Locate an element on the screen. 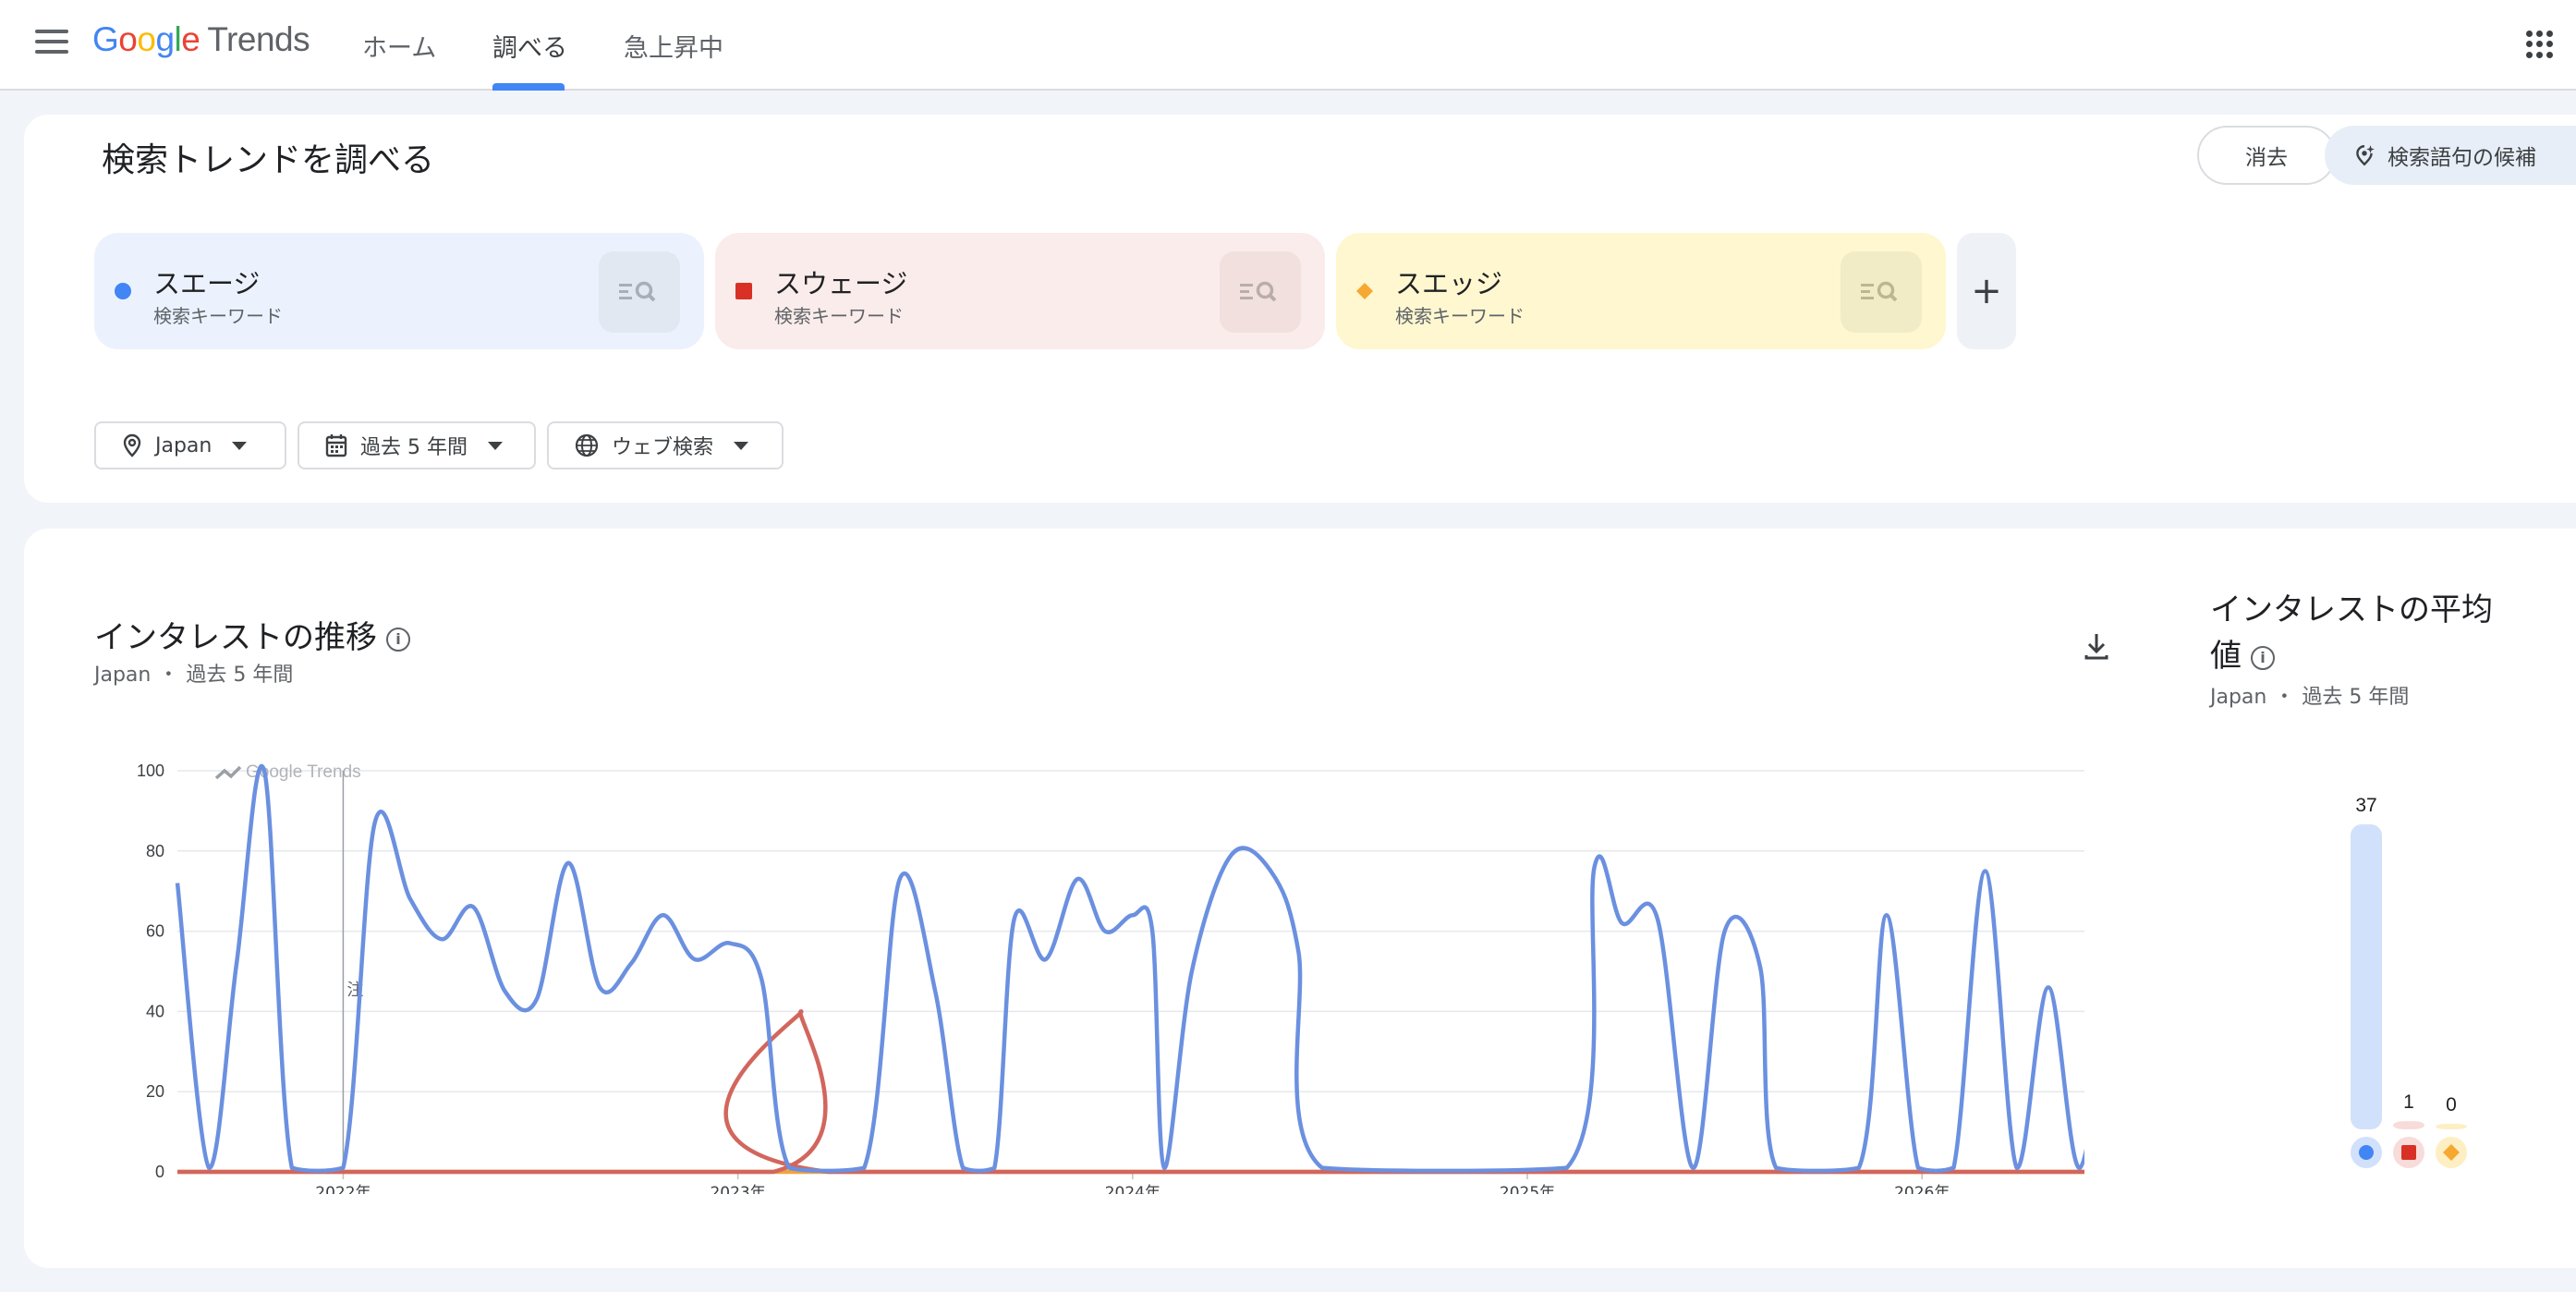 The image size is (2576, 1292). period-filter: 過去 5 年間 is located at coordinates (417, 445).